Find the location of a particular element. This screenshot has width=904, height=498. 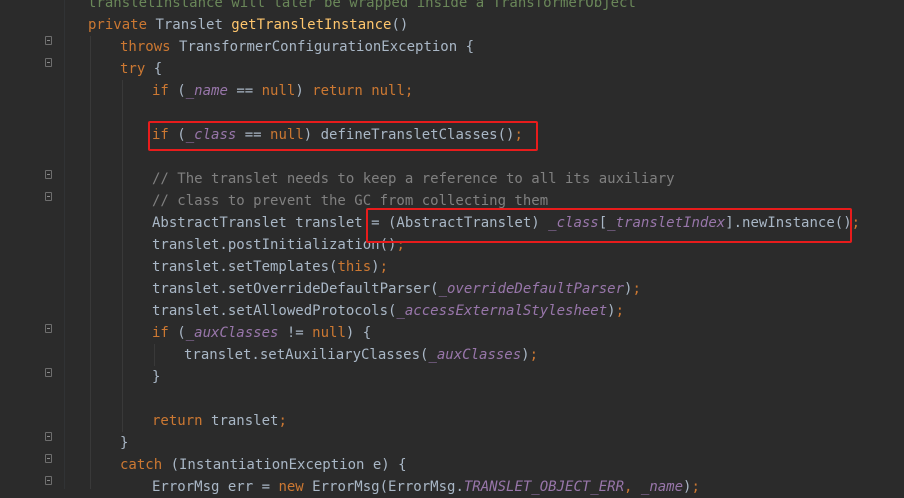

code-token: return is located at coordinates (182, 421).